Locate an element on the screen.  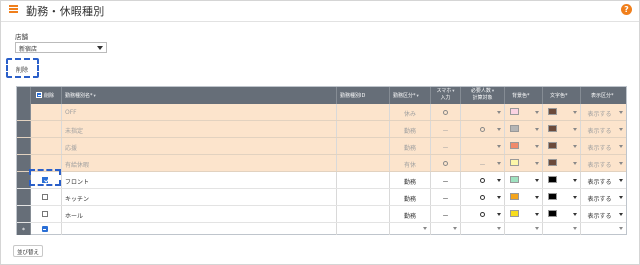
table-row: 応援 勤務 ー 表示する is located at coordinates (321, 146).